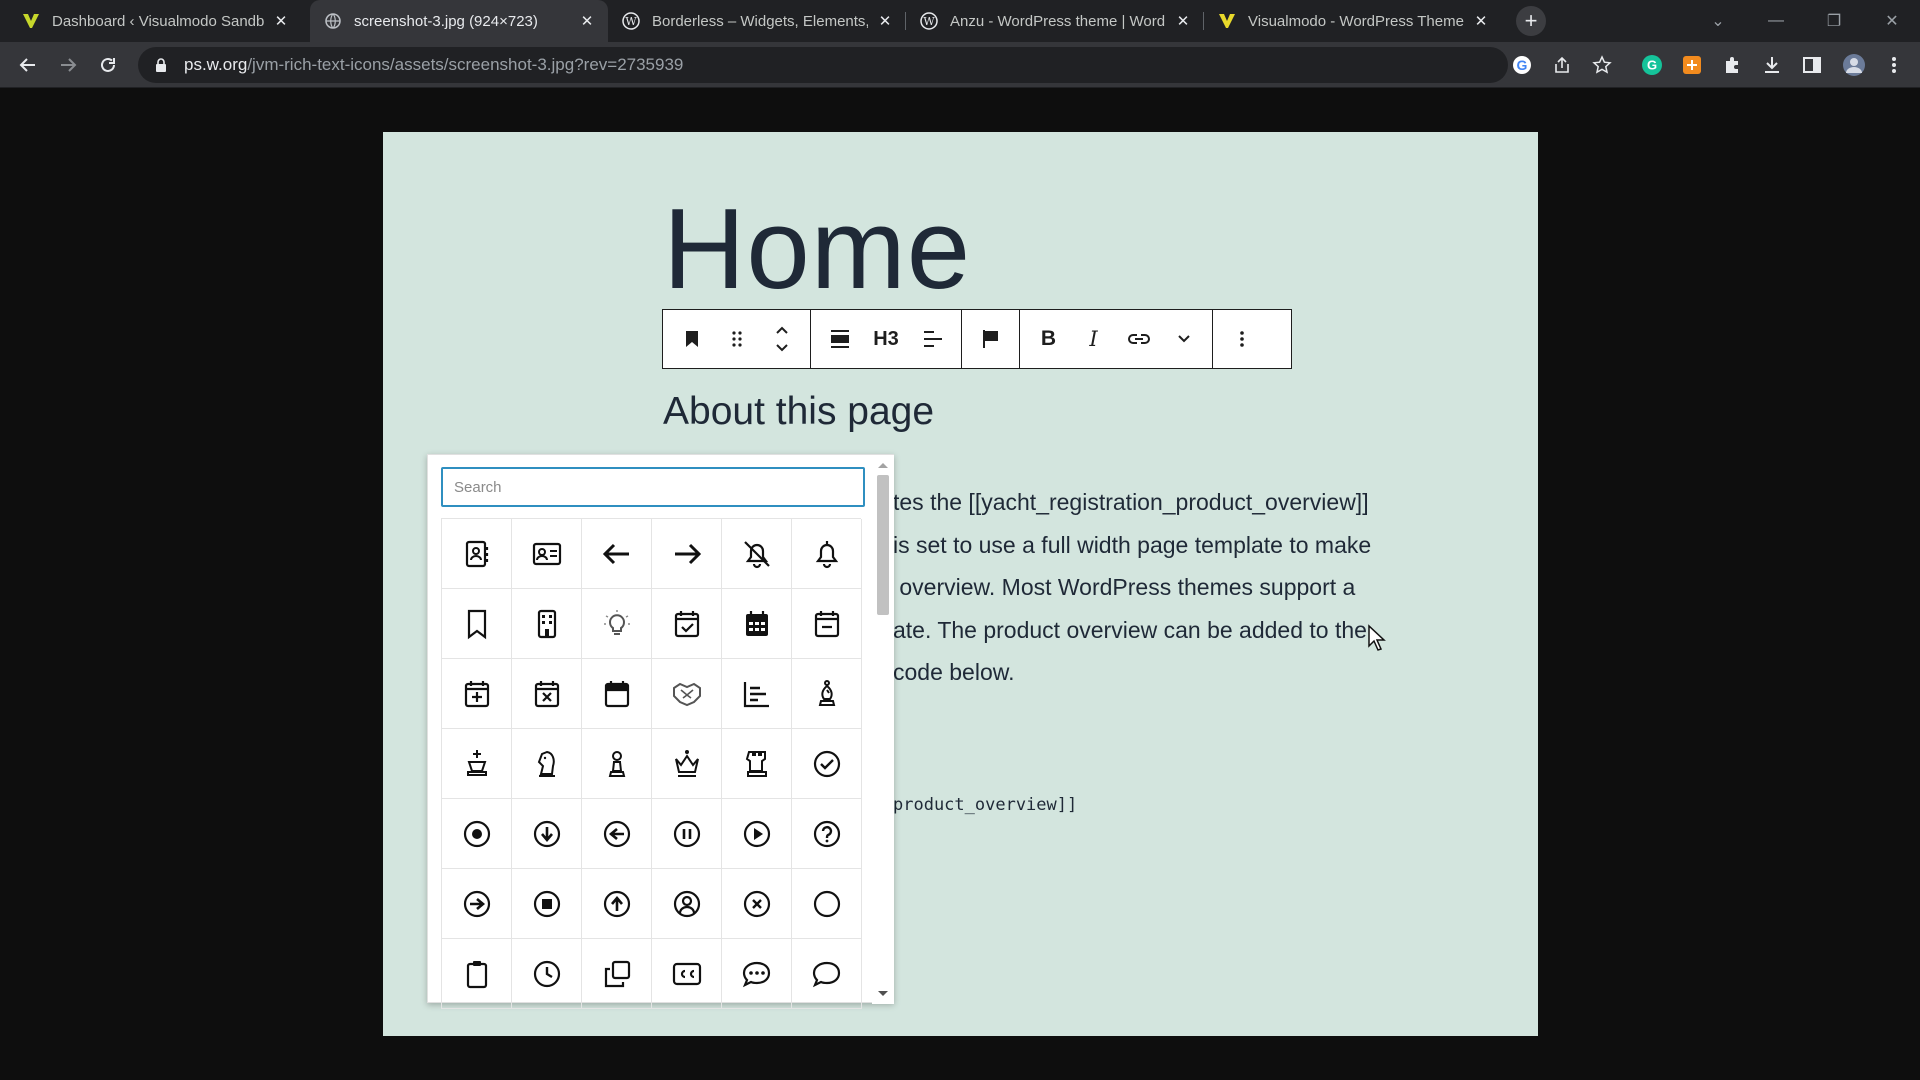 The height and width of the screenshot is (1080, 1920). What do you see at coordinates (687, 974) in the screenshot?
I see `closed-captioning-icon` at bounding box center [687, 974].